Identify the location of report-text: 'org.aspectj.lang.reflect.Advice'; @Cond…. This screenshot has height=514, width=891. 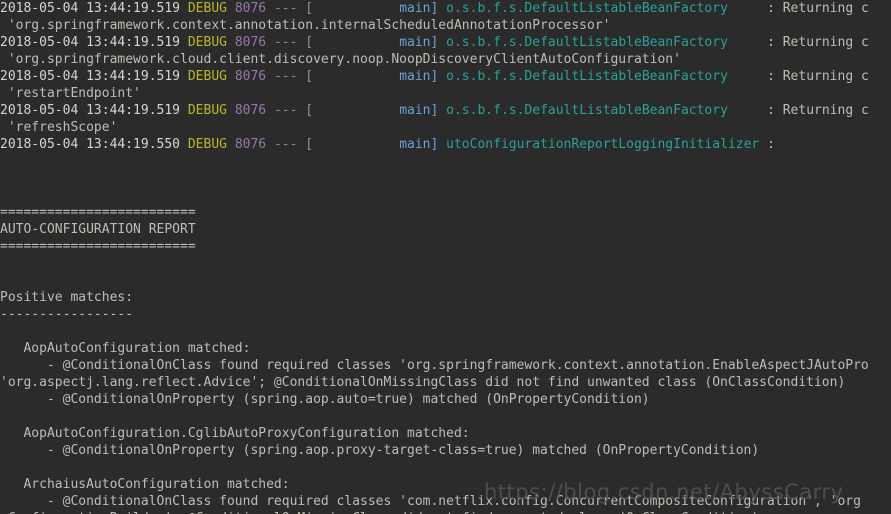
(423, 382).